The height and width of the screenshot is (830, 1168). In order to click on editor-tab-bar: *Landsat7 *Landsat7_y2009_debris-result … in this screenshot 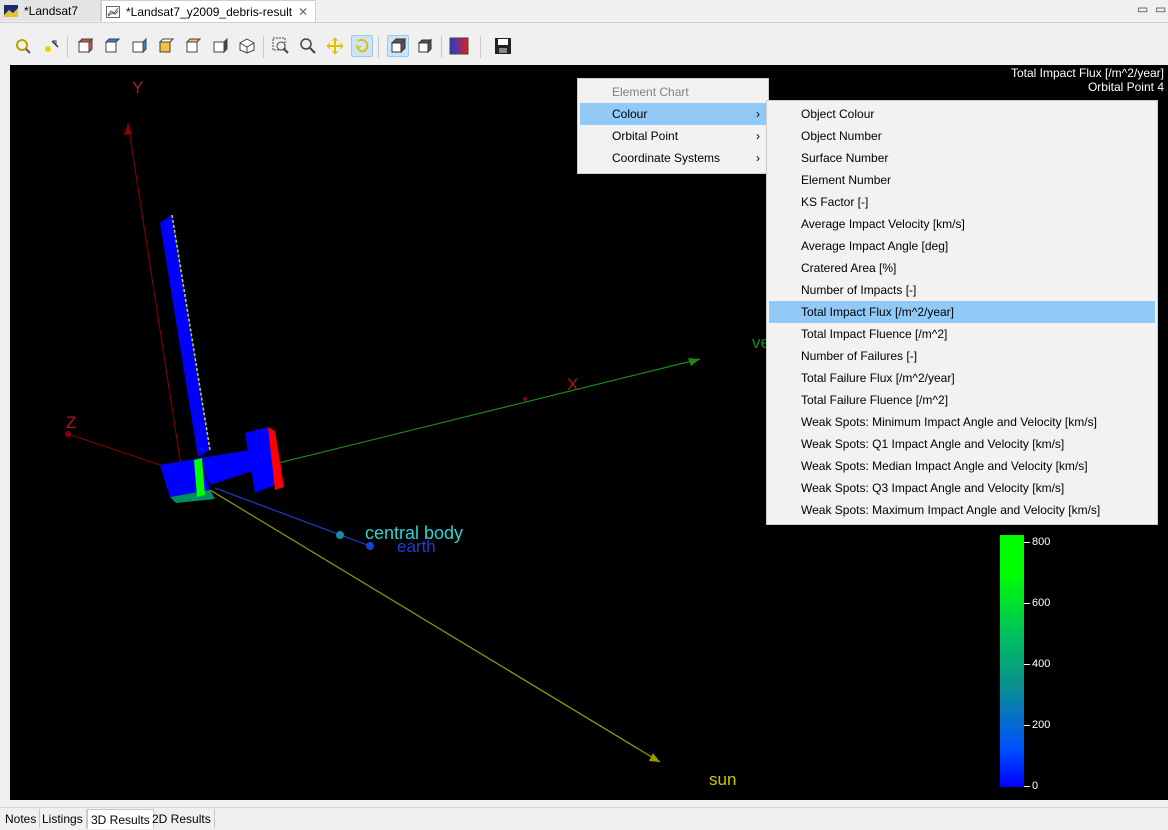, I will do `click(584, 11)`.